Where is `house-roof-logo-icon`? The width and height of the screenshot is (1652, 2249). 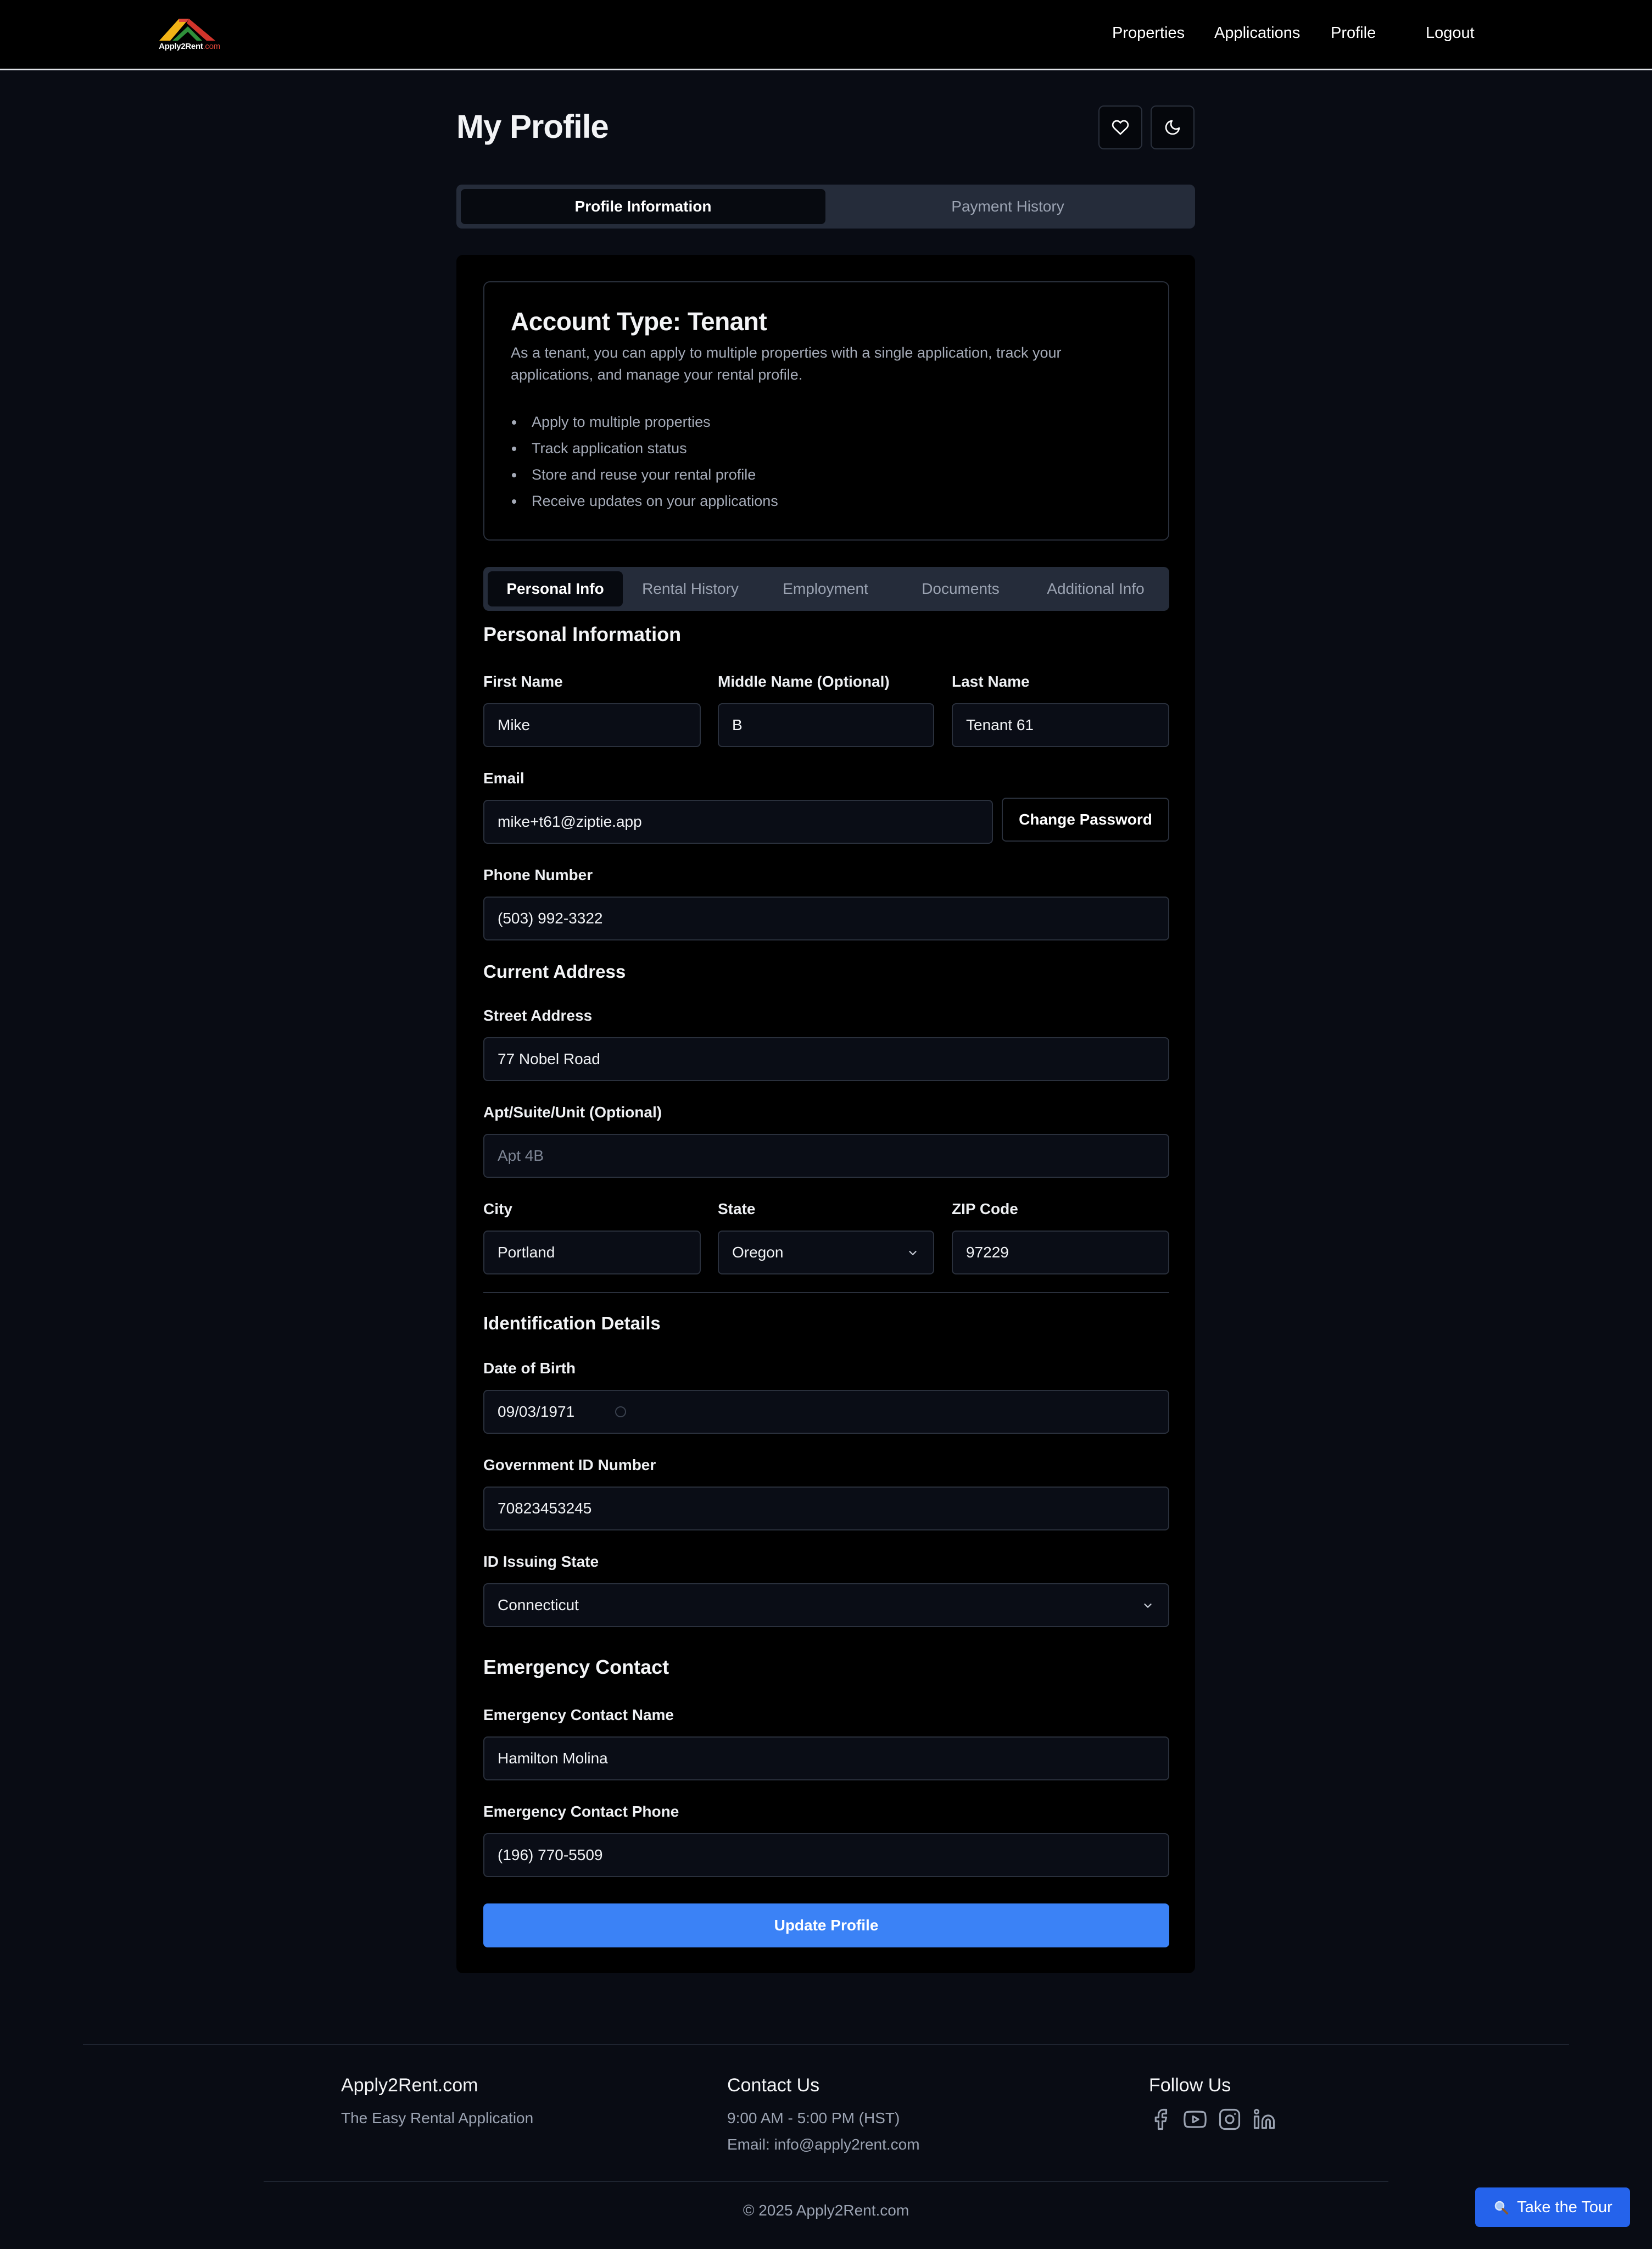 house-roof-logo-icon is located at coordinates (187, 30).